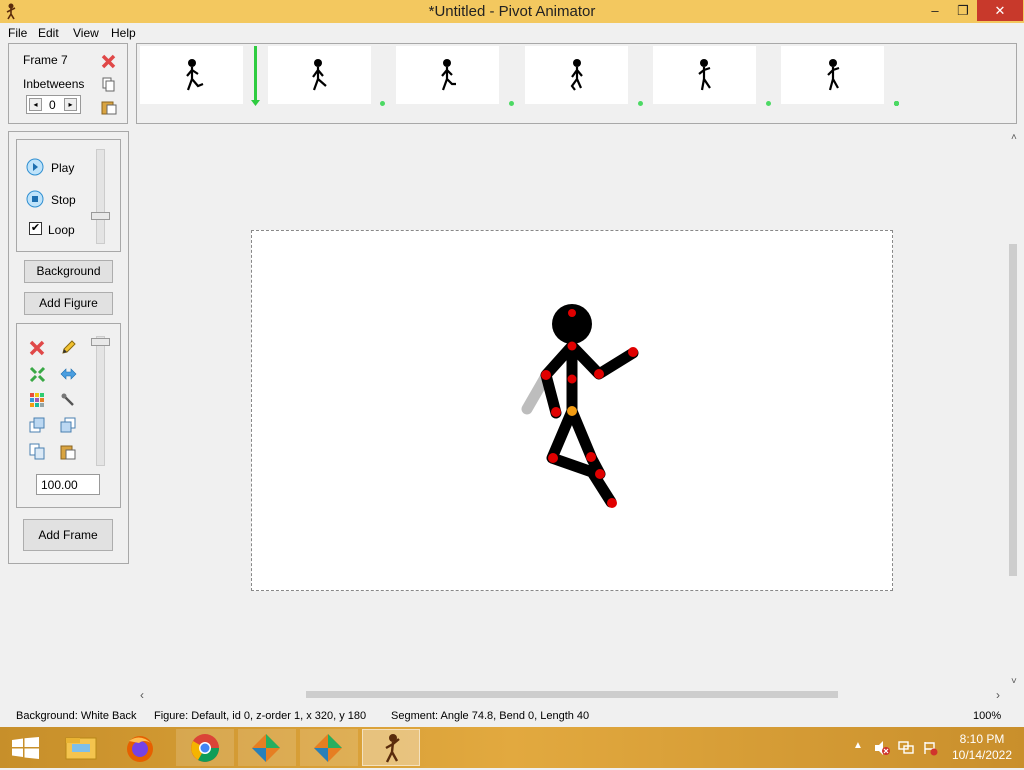 Image resolution: width=1024 pixels, height=770 pixels. Describe the element at coordinates (930, 748) in the screenshot. I see `action-center-icon` at that location.